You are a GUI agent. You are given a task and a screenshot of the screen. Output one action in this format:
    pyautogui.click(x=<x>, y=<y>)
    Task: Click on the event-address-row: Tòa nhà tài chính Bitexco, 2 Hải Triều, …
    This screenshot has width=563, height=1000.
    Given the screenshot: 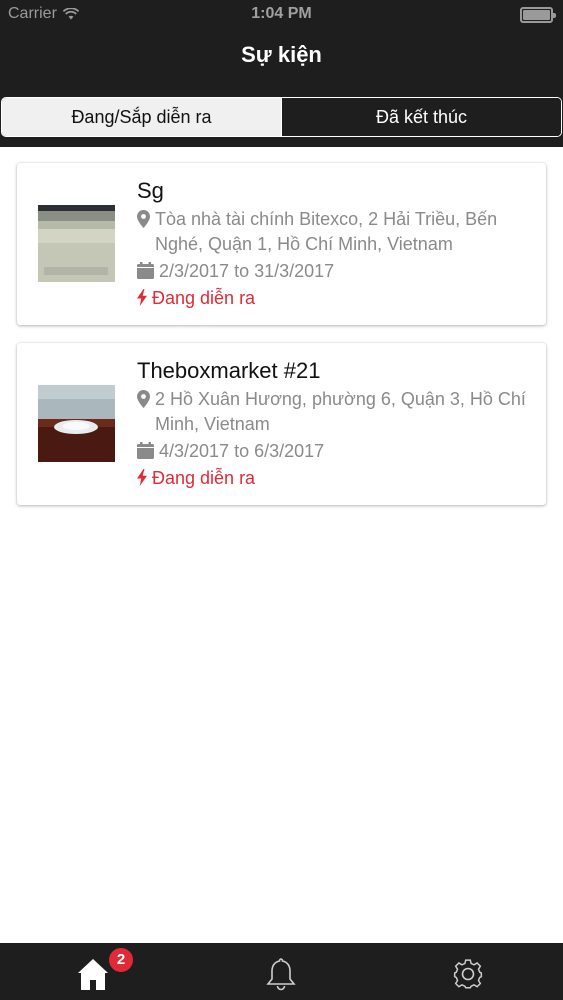 What is the action you would take?
    pyautogui.click(x=337, y=232)
    